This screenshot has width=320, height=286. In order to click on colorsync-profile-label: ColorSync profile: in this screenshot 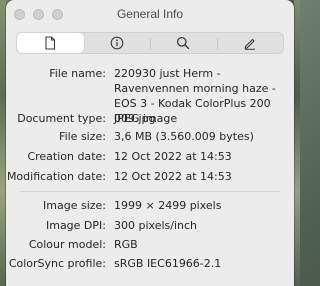, I will do `click(57, 263)`.